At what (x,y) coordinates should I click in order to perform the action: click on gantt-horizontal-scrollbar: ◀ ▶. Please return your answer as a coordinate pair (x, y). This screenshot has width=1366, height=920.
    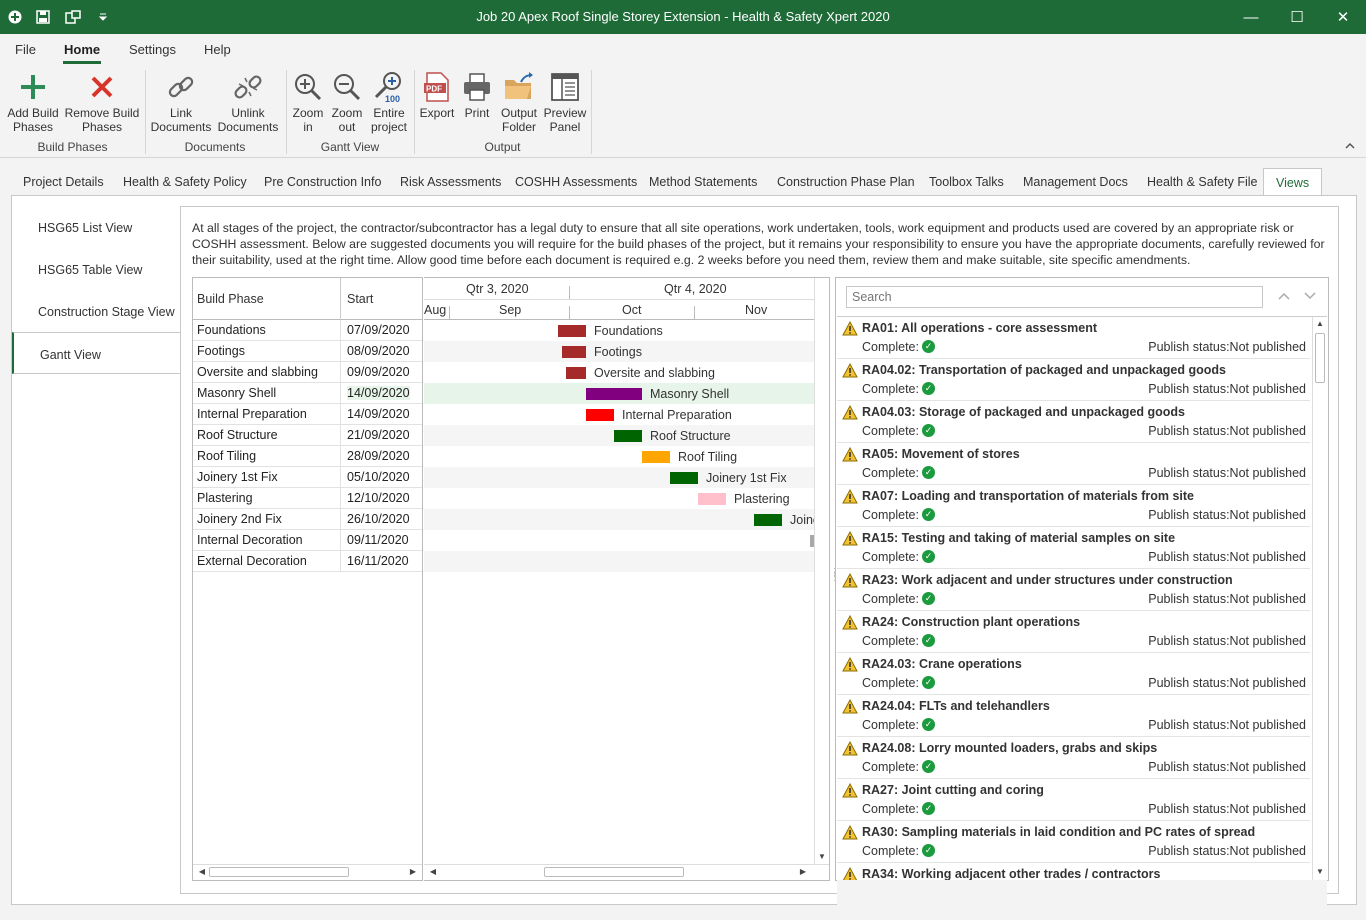
    Looking at the image, I should click on (626, 871).